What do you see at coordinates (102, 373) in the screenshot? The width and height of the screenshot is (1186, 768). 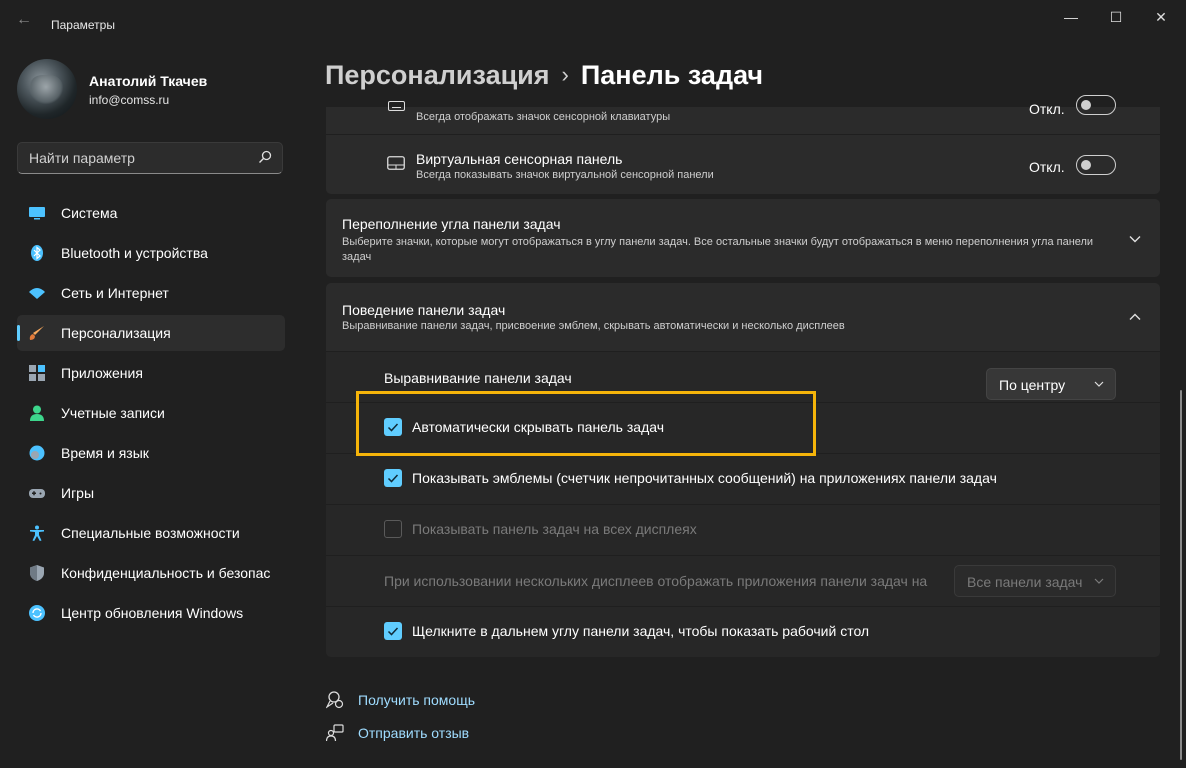 I see `sidebar-item-label: Приложения` at bounding box center [102, 373].